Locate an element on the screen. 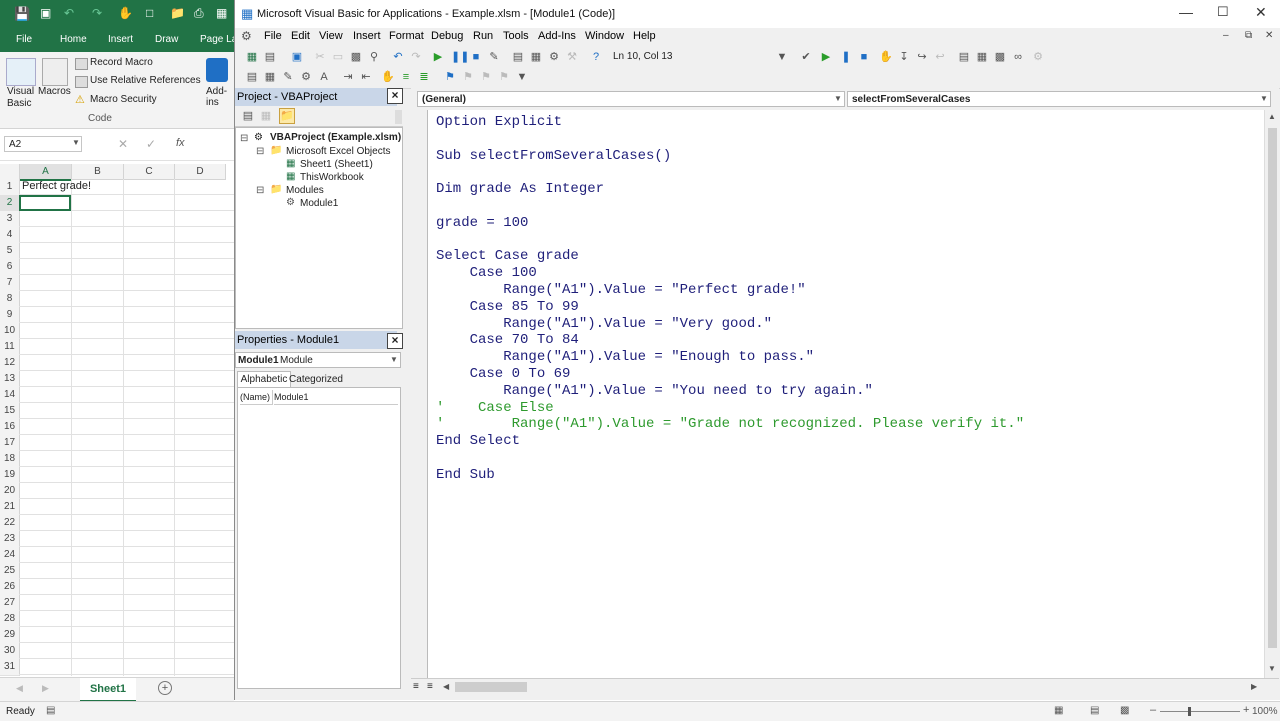  row-header: 28 is located at coordinates (10, 619).